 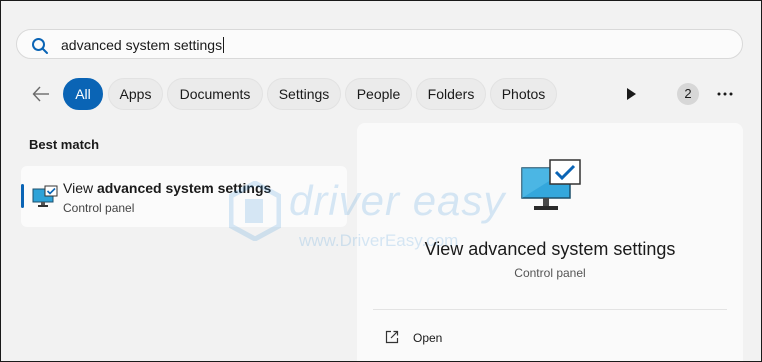 I want to click on search-icon, so click(x=40, y=46).